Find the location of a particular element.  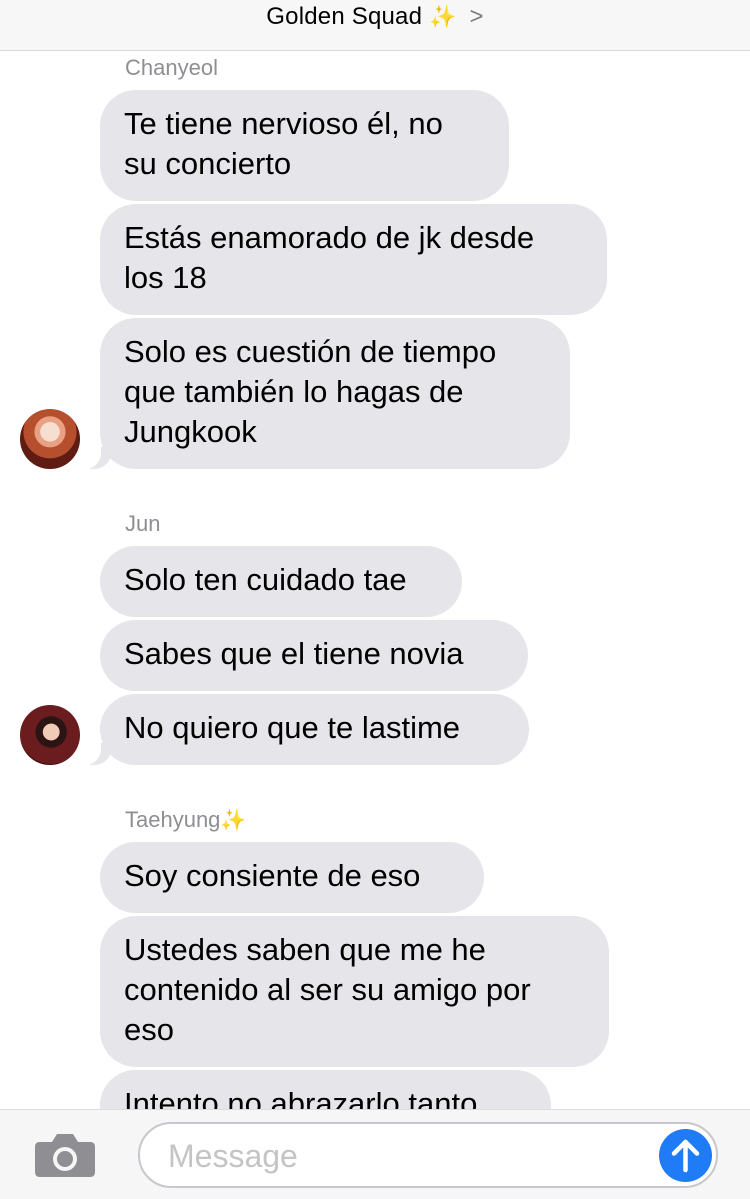

sender-name-taehyung: Taehyung✨ is located at coordinates (186, 820).